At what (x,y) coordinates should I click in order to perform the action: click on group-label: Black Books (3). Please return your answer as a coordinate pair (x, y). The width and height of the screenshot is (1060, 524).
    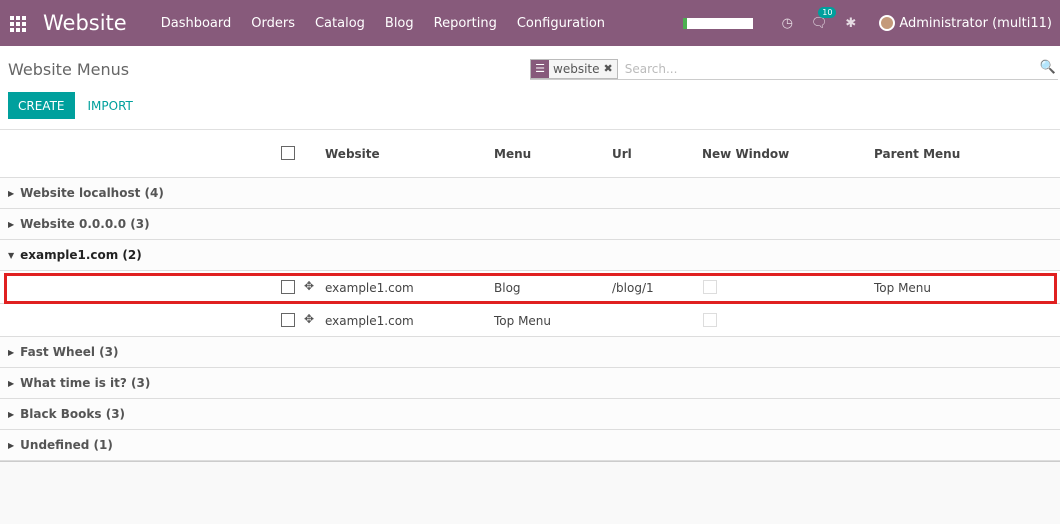
    Looking at the image, I should click on (73, 414).